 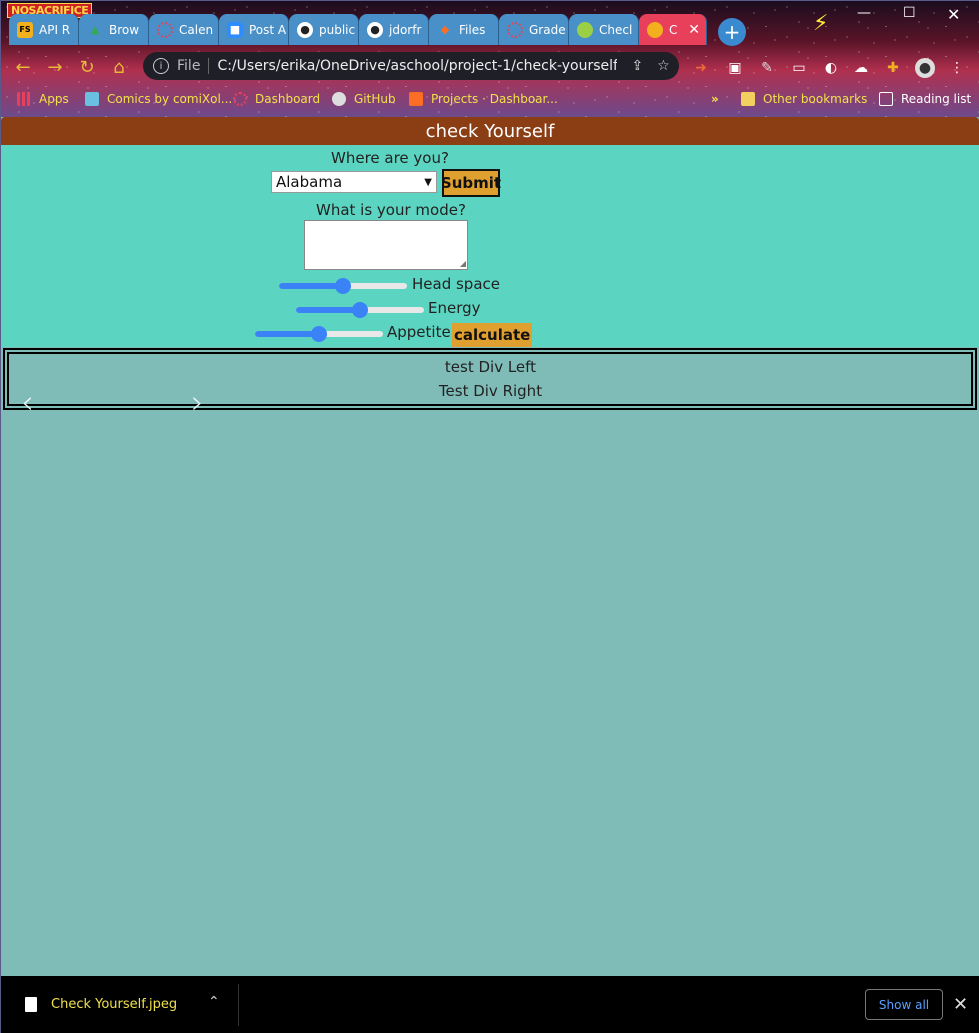 What do you see at coordinates (27, 402) in the screenshot?
I see `carousel-prev-icon: ‹` at bounding box center [27, 402].